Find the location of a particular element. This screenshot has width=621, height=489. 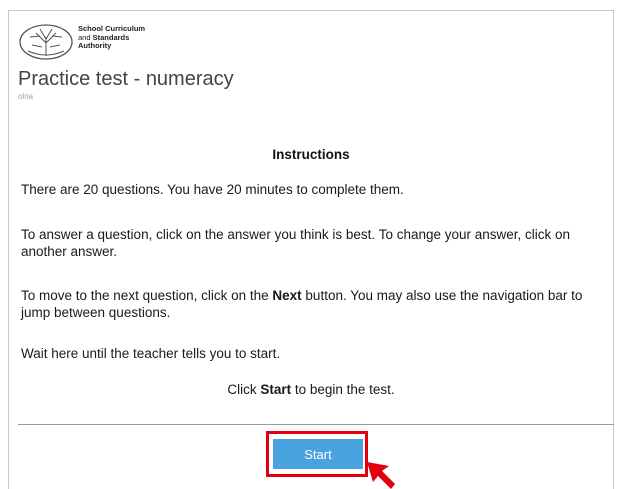

page-subtitle: olna is located at coordinates (26, 96).